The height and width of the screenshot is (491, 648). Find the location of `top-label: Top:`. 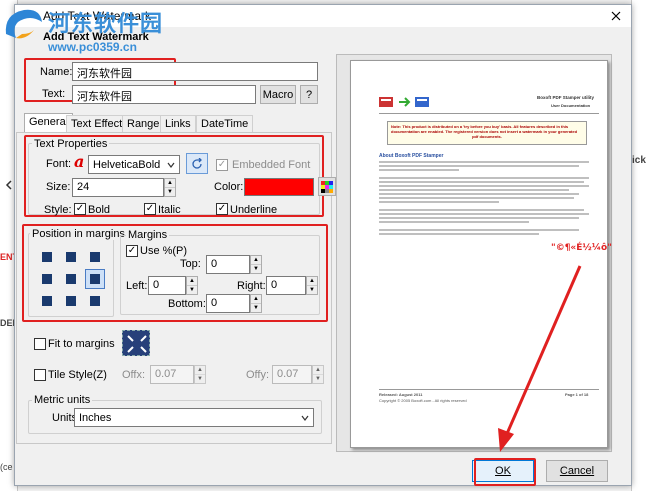

top-label: Top: is located at coordinates (190, 264).